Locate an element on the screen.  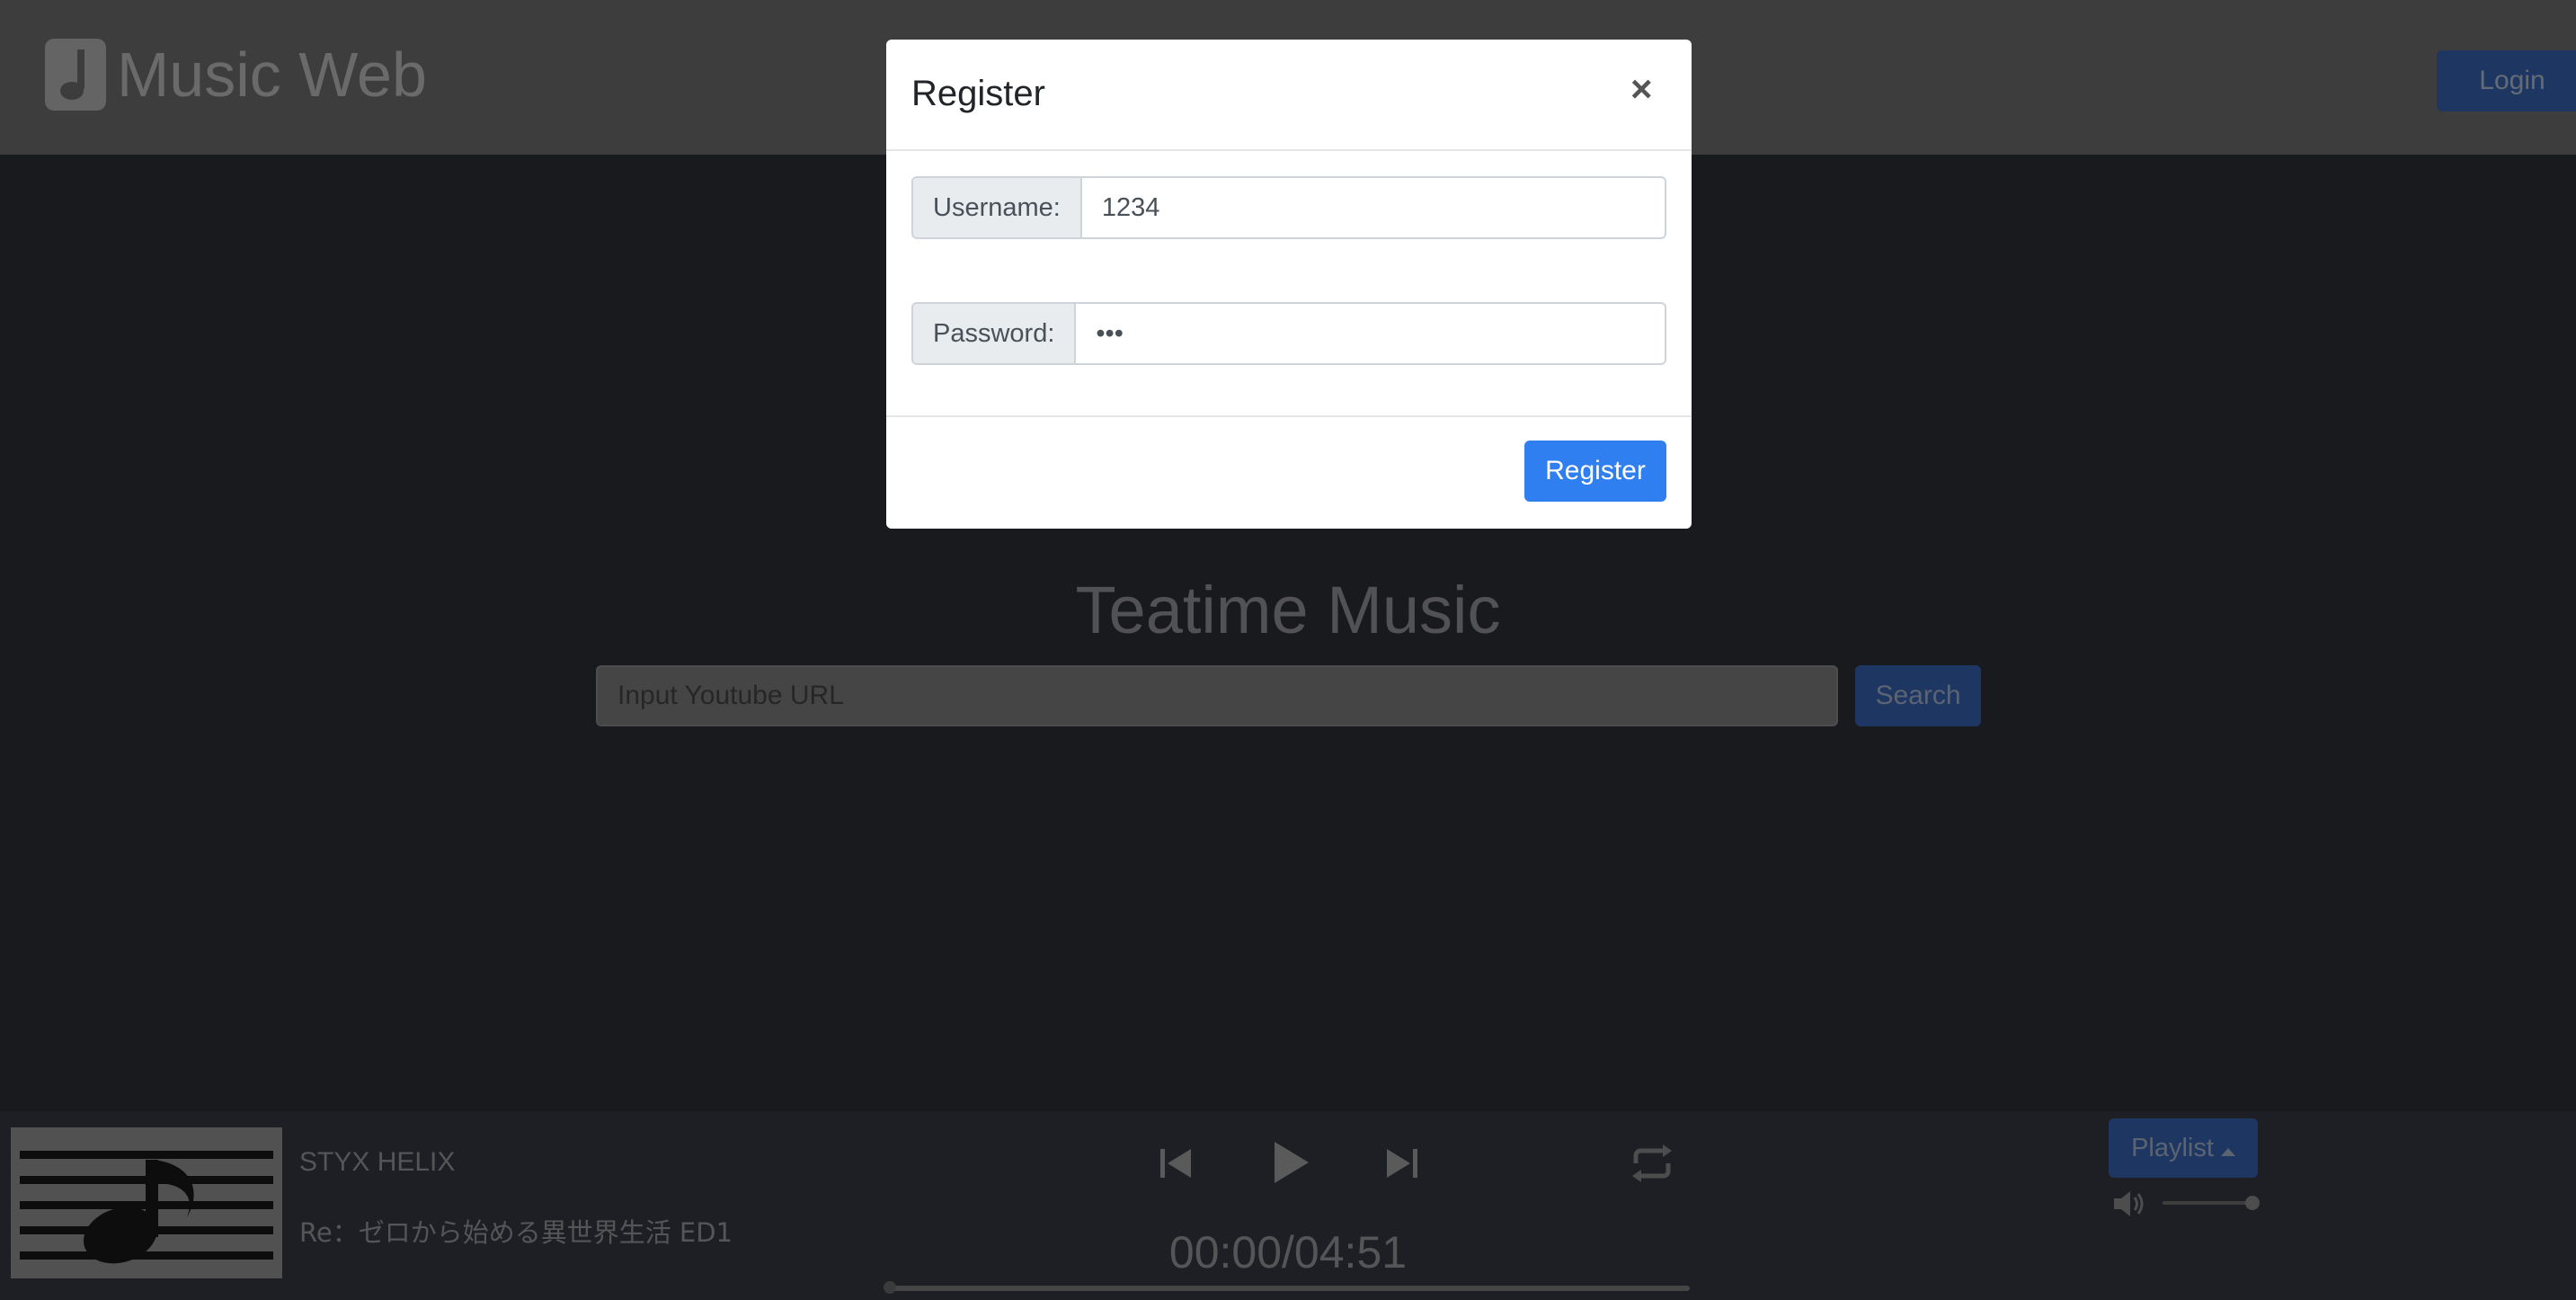
modal-header: Register × is located at coordinates (1289, 95).